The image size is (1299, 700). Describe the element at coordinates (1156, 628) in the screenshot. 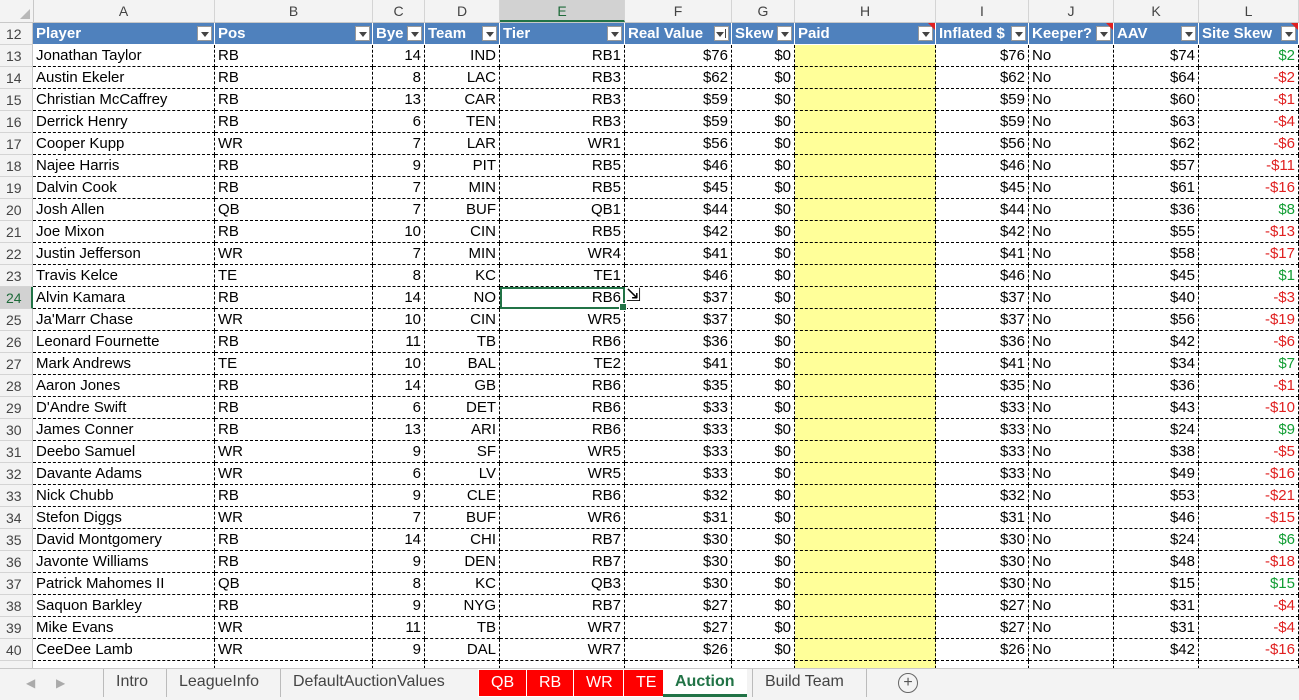

I see `cell-aav: $31` at that location.